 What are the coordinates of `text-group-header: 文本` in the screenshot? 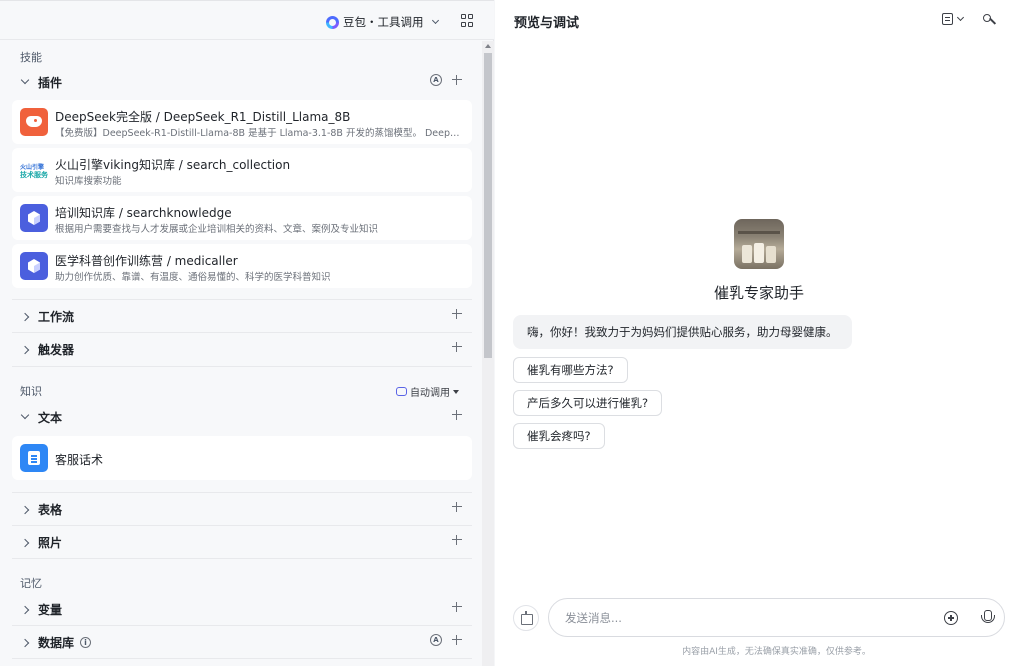 It's located at (242, 417).